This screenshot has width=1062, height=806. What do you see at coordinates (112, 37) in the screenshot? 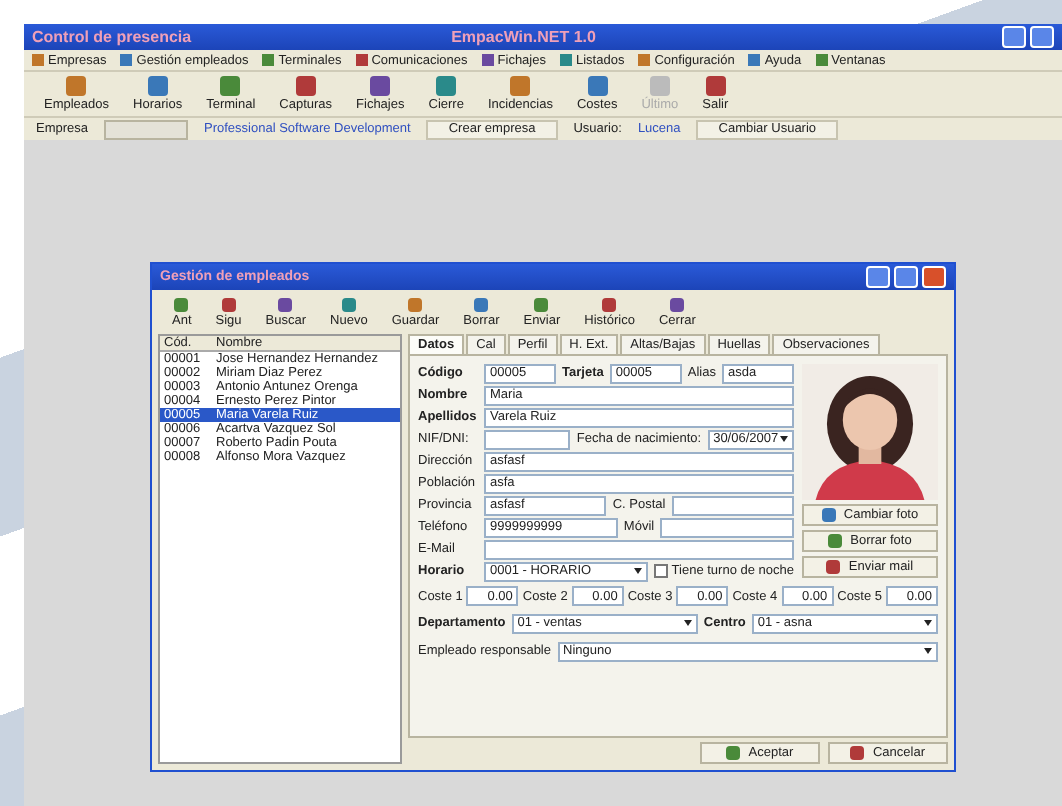
I see `window-title: Control de presencia` at bounding box center [112, 37].